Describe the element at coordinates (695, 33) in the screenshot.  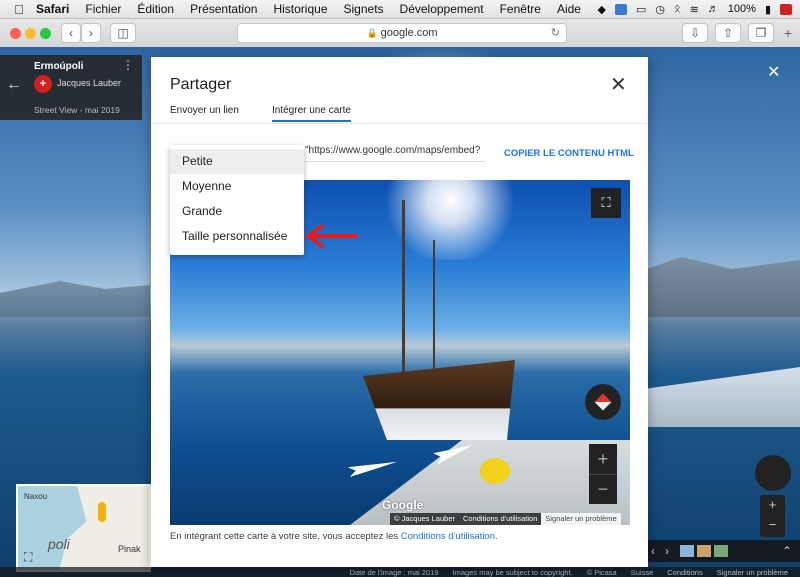
I see `downloads-icon: ⇩` at that location.